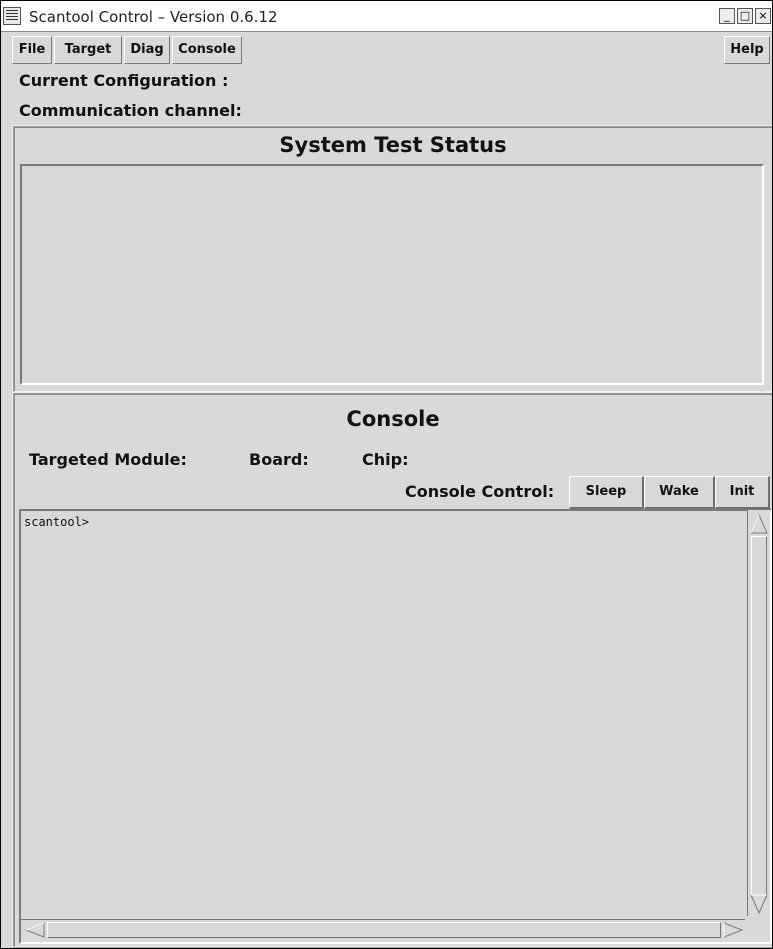  I want to click on title-bar: Scantool Control – Version 0.6.12 _ □ ×, so click(386, 16).